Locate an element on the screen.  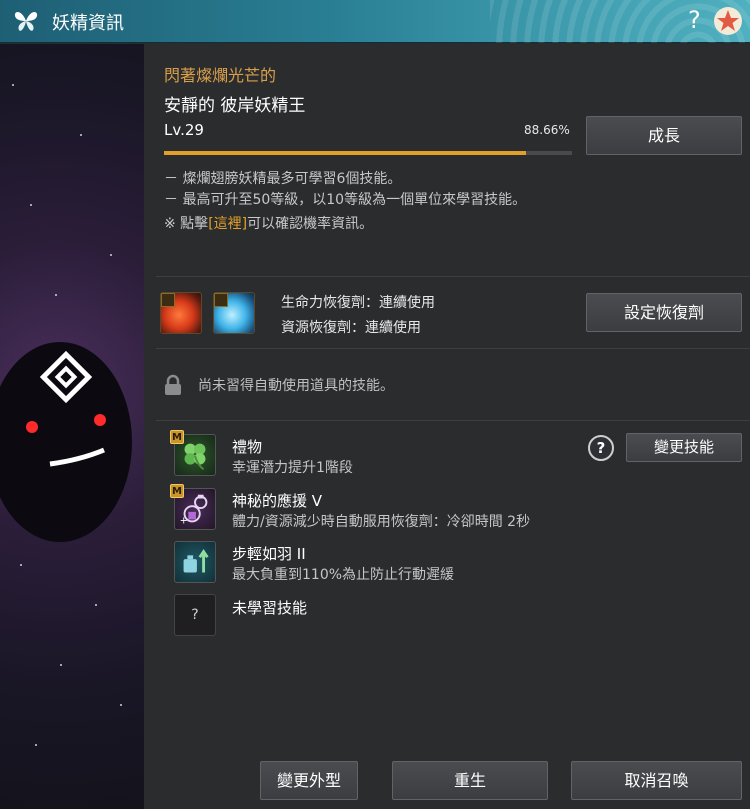
info-line-max-level: － 最高可升至50等級，以10等級為一個單位來學習技能。 is located at coordinates (345, 200).